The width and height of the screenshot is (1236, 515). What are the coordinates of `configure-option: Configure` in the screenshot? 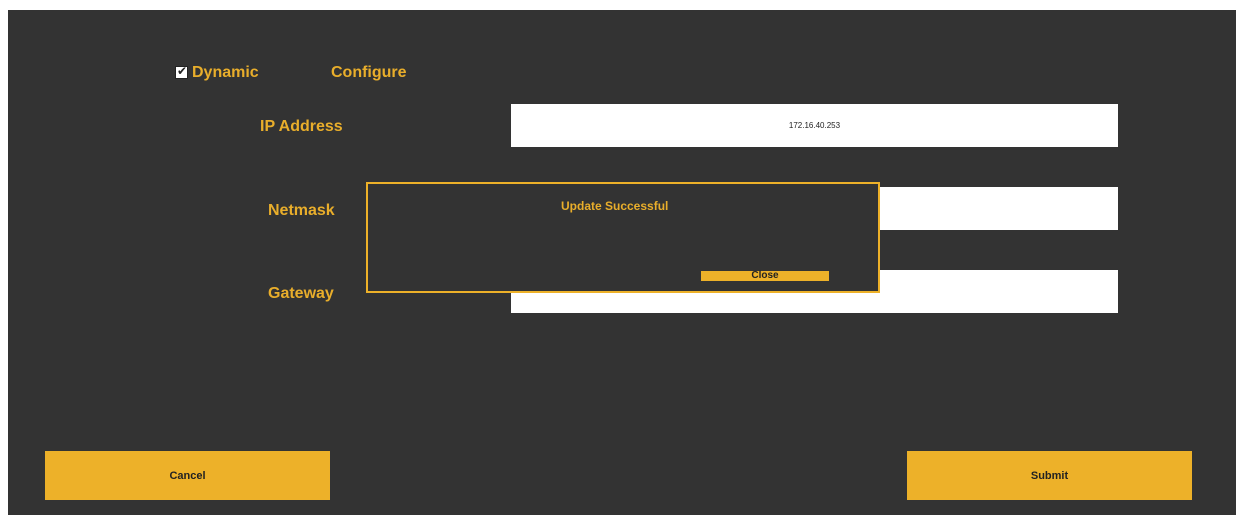 It's located at (369, 73).